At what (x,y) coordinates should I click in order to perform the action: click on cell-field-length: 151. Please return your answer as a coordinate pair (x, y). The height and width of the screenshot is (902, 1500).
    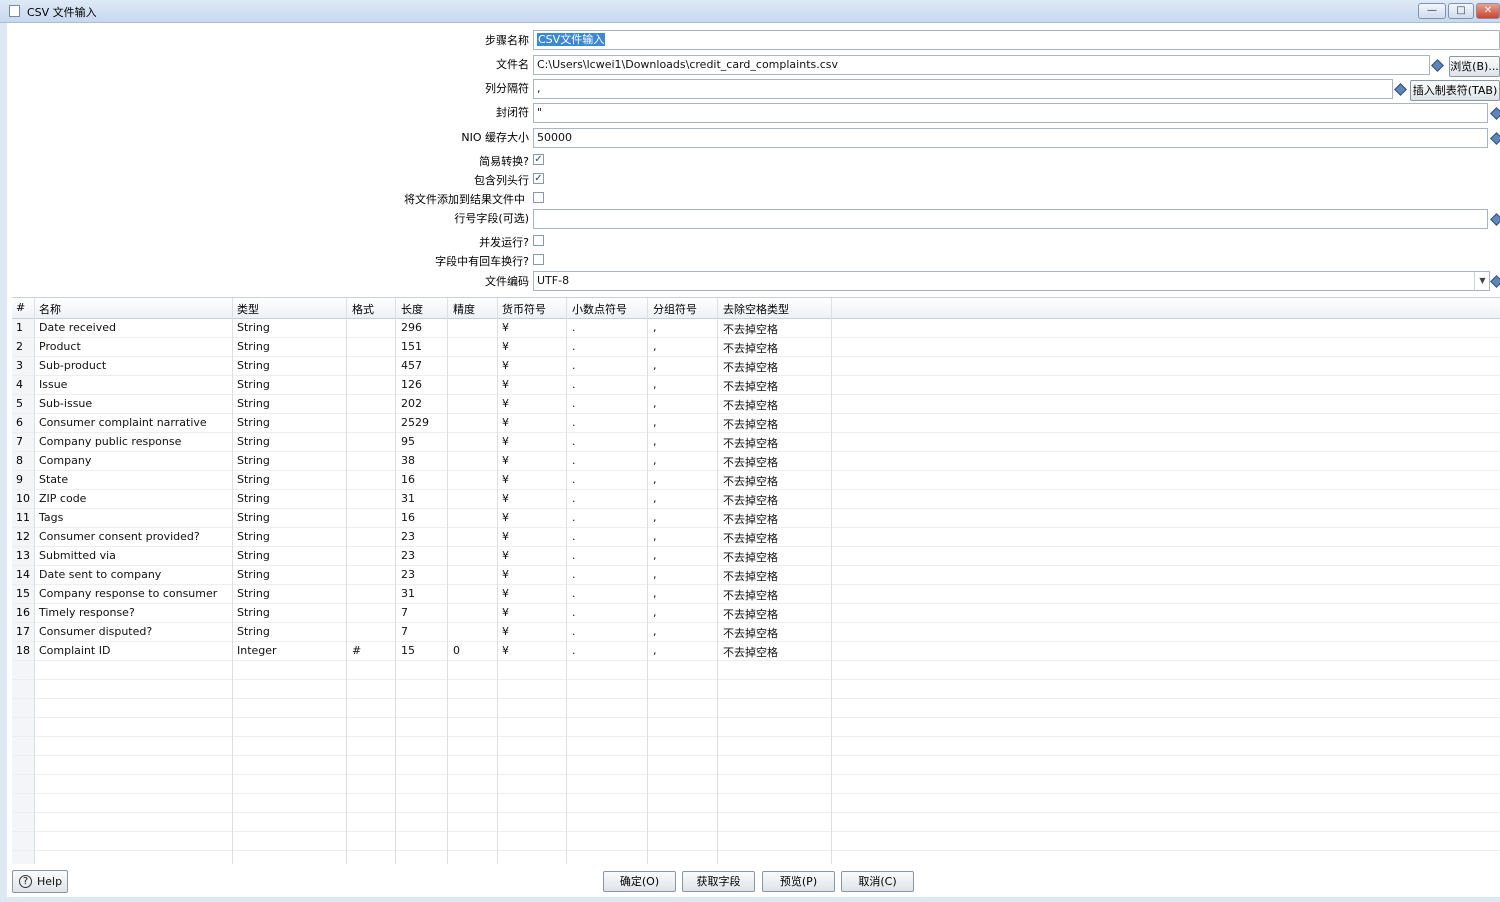
    Looking at the image, I should click on (411, 346).